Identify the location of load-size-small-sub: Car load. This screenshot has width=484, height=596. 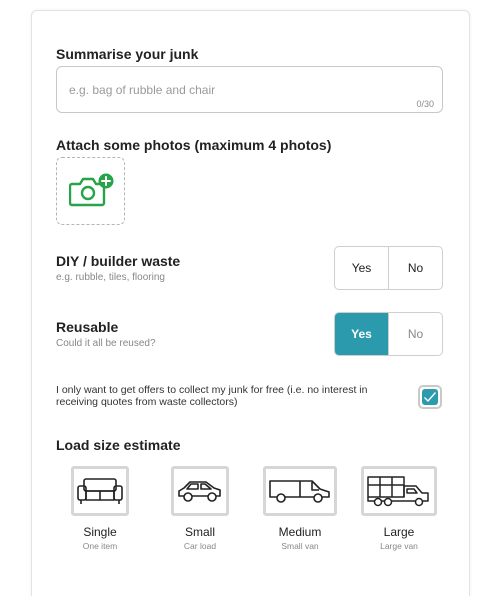
(200, 546).